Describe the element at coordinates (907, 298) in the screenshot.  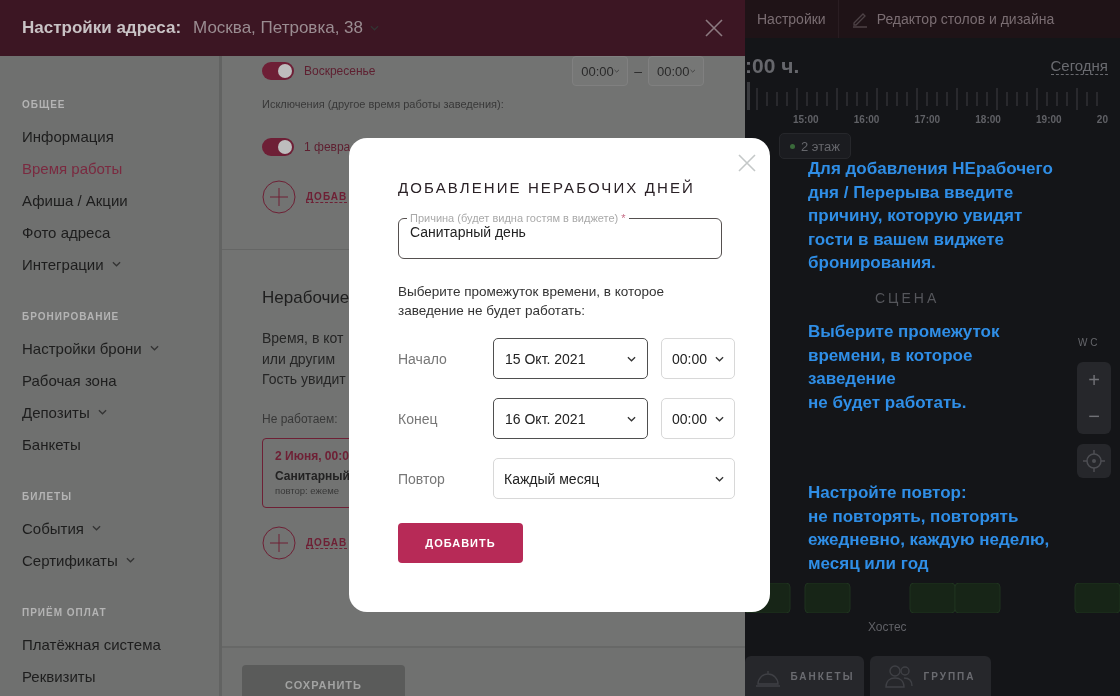
I see `stage-label: СЦЕНА` at that location.